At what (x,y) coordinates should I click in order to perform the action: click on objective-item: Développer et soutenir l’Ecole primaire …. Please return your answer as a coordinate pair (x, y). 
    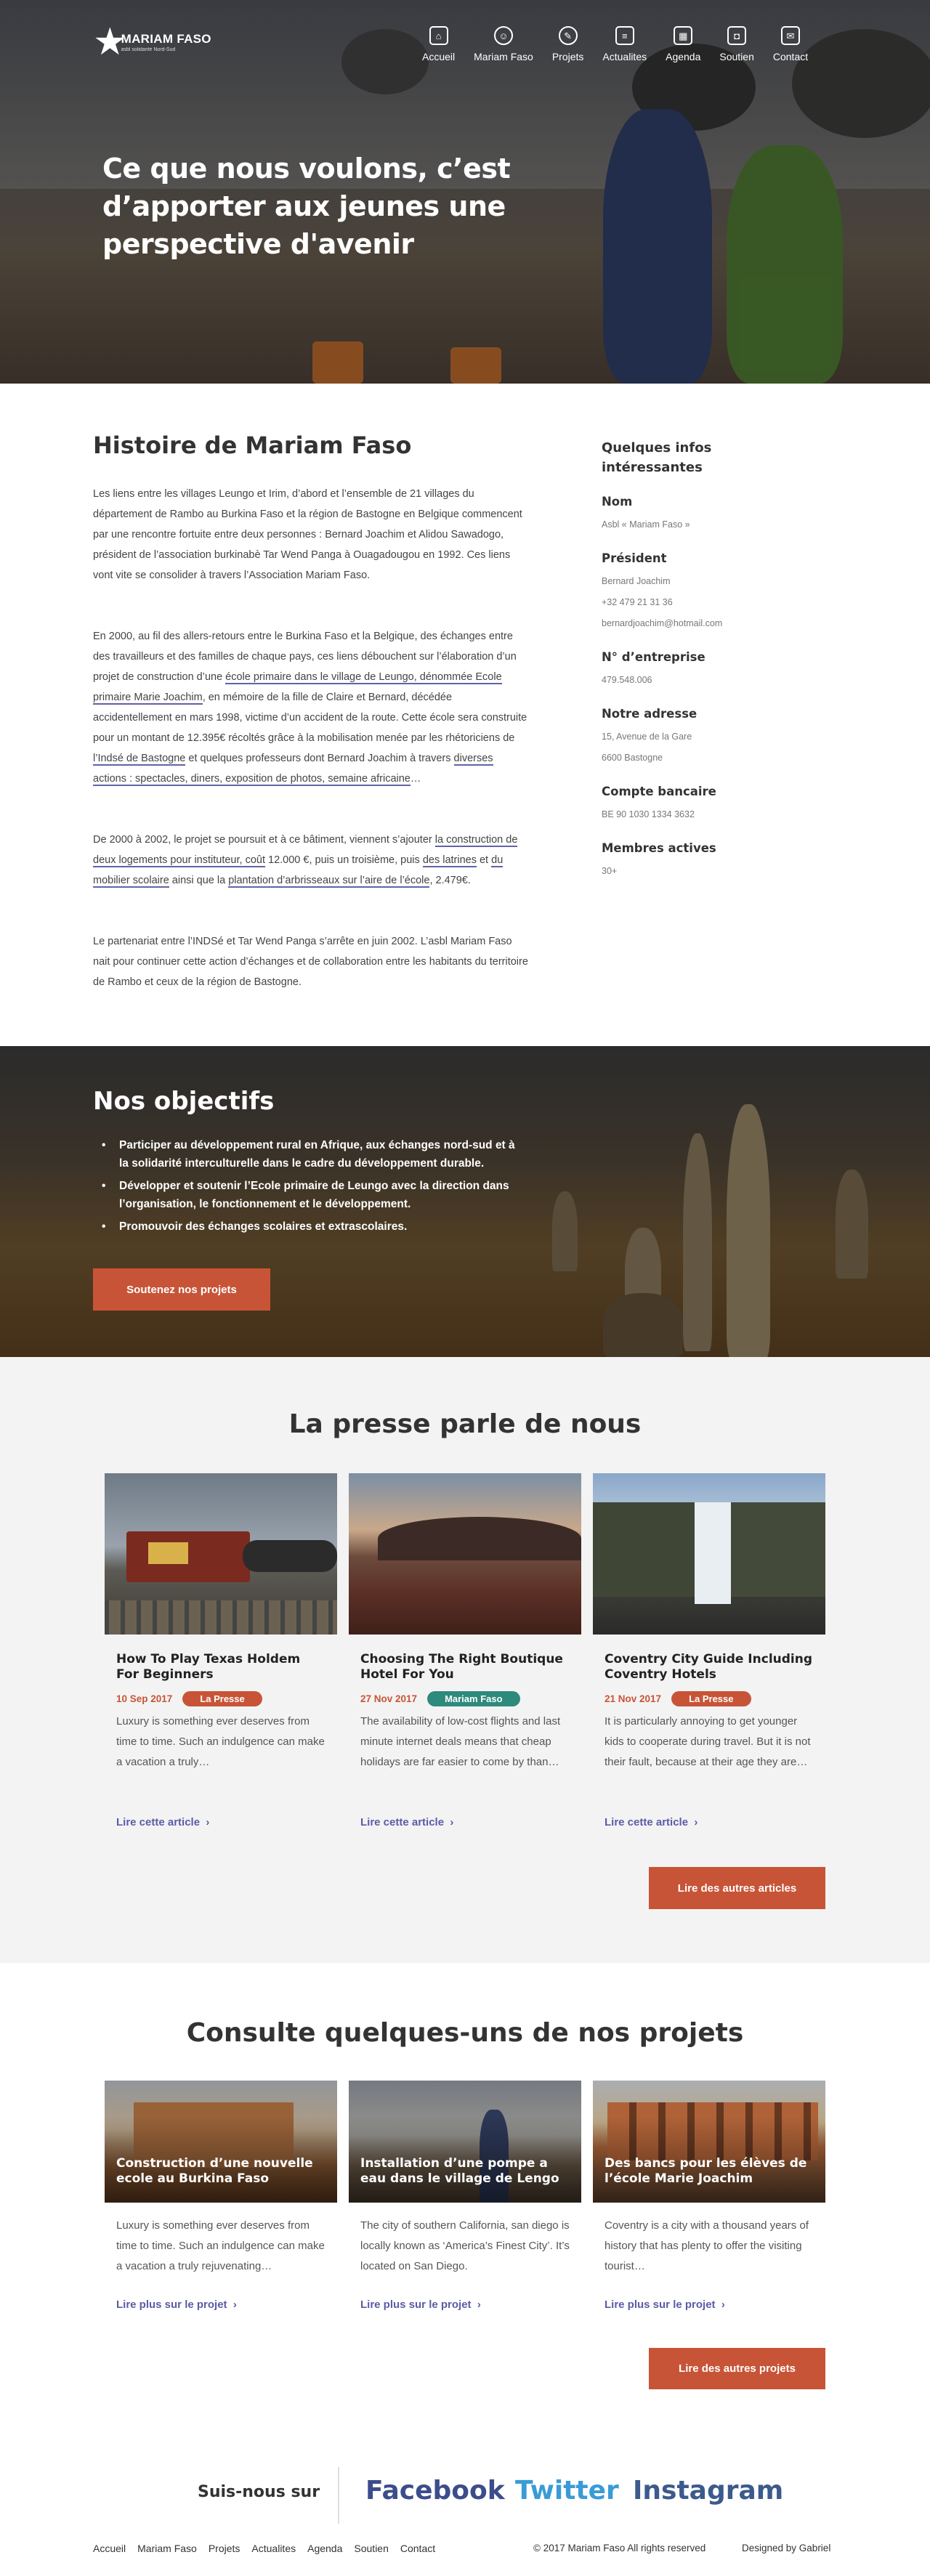
    Looking at the image, I should click on (312, 1195).